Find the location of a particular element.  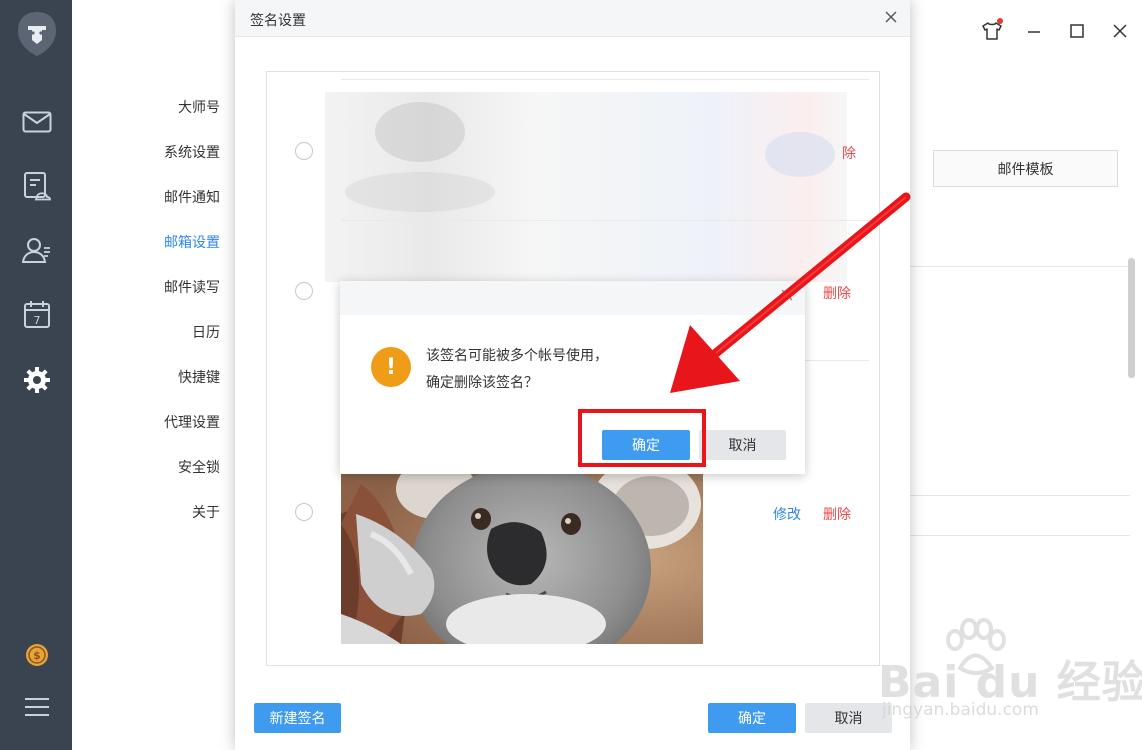

edit-link-3: 修改 is located at coordinates (787, 514).